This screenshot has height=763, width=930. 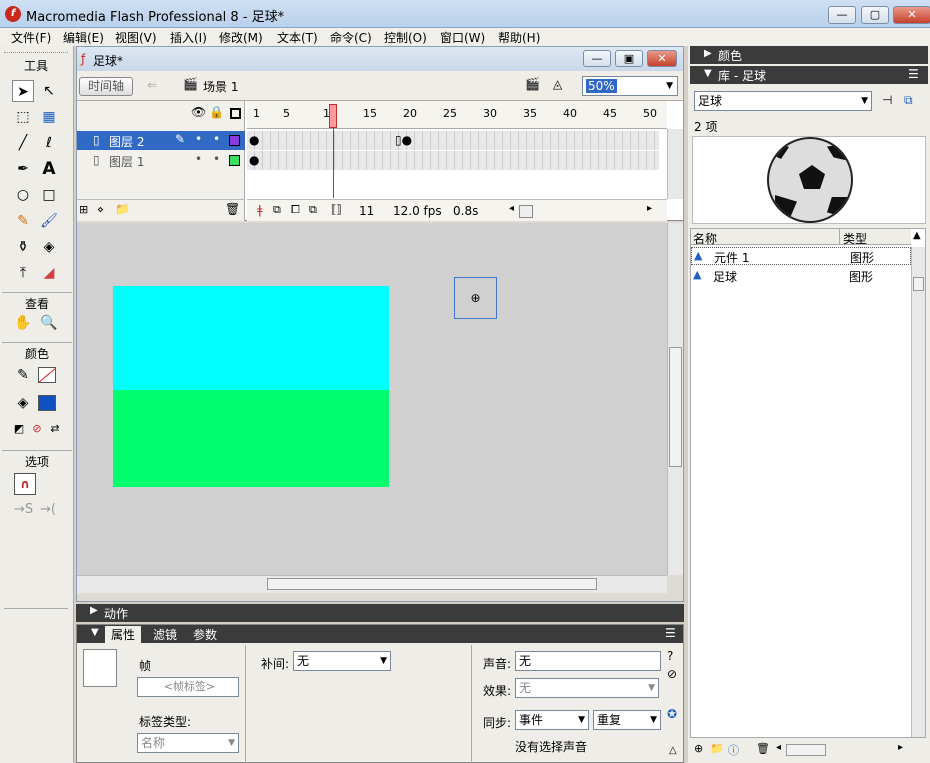 What do you see at coordinates (917, 235) in the screenshot?
I see `sort-icon: ▲` at bounding box center [917, 235].